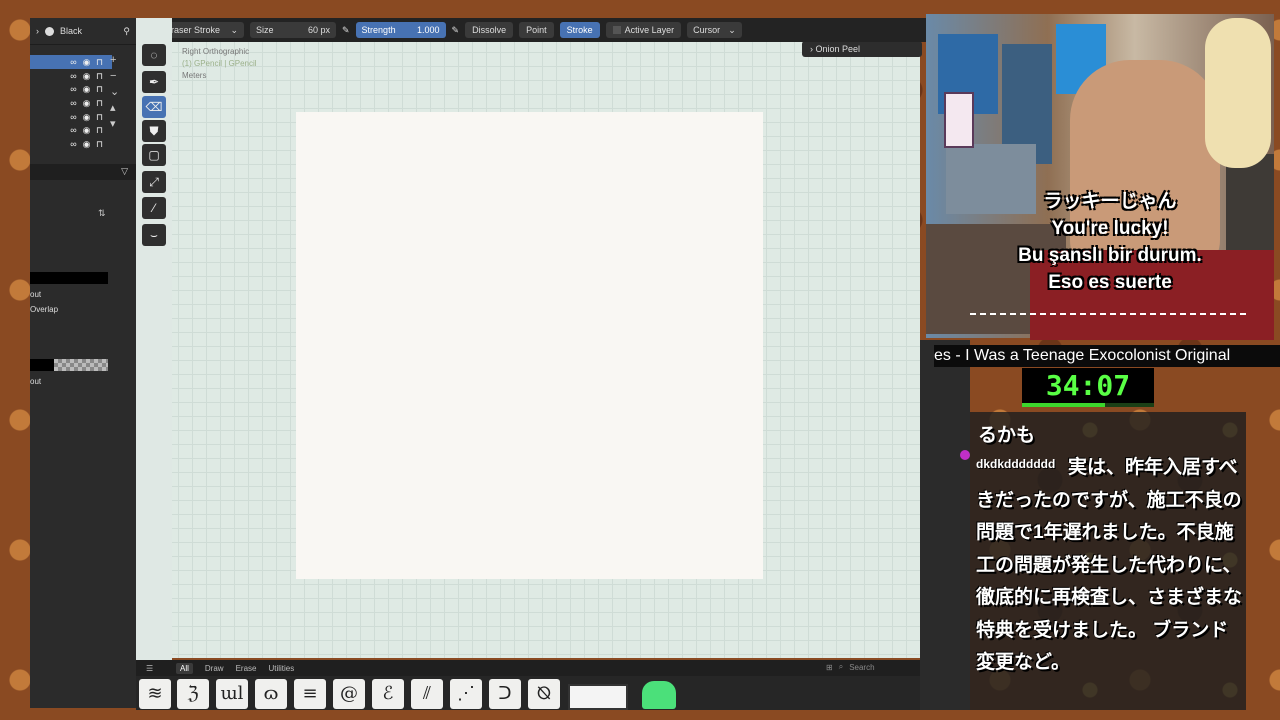  I want to click on chat-previous-line: るかも, so click(1007, 435).